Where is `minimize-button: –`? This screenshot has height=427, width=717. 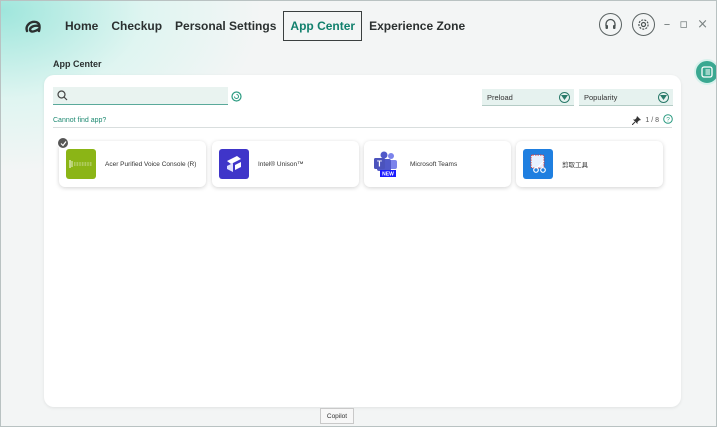 minimize-button: – is located at coordinates (667, 24).